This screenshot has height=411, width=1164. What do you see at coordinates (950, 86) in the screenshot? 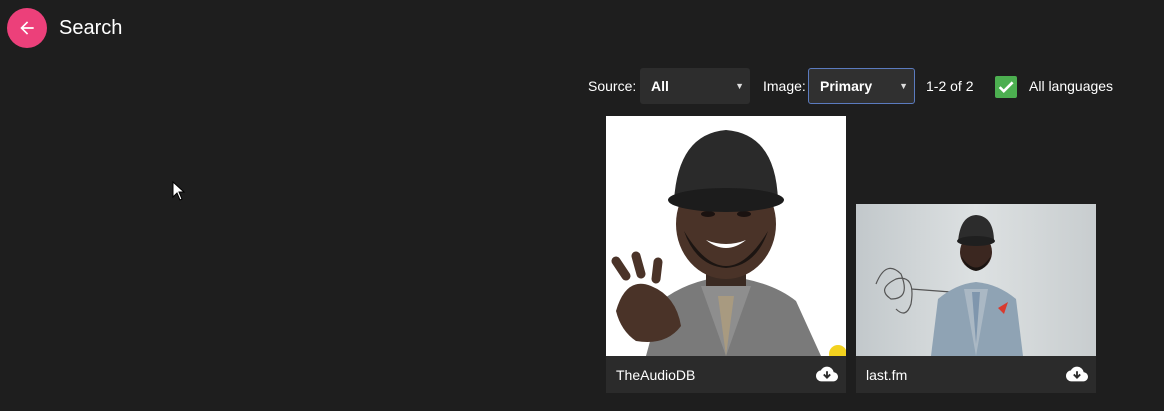
I see `result-count: 1-2 of 2` at bounding box center [950, 86].